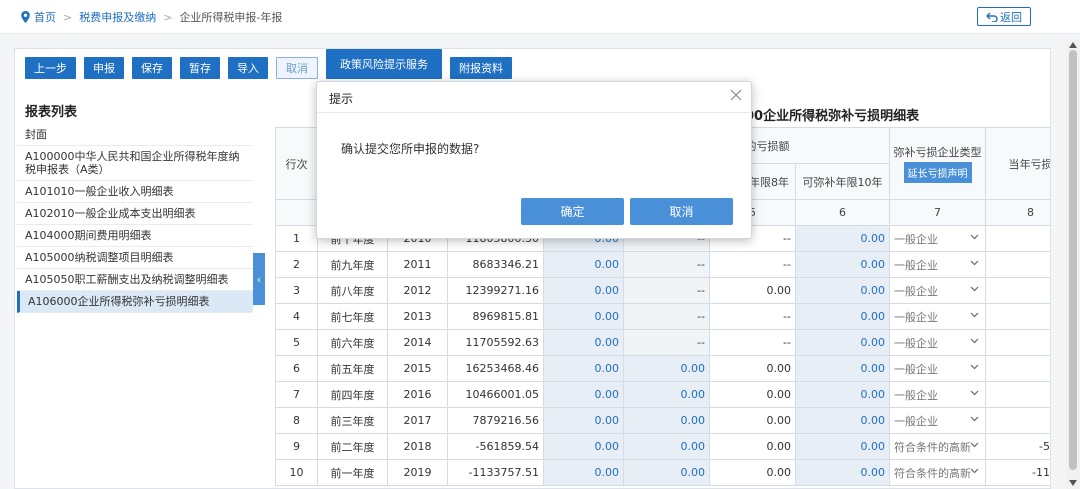 The image size is (1080, 489). Describe the element at coordinates (296, 394) in the screenshot. I see `row-number: 7` at that location.